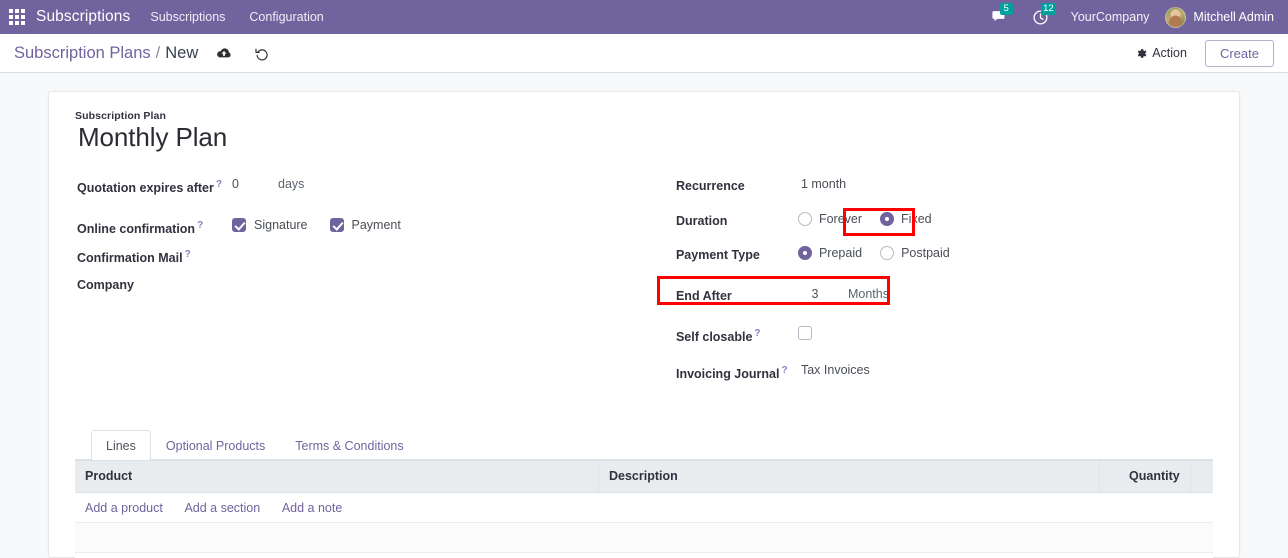 The width and height of the screenshot is (1288, 558). Describe the element at coordinates (215, 445) in the screenshot. I see `tab-optional-products: Optional Products` at that location.